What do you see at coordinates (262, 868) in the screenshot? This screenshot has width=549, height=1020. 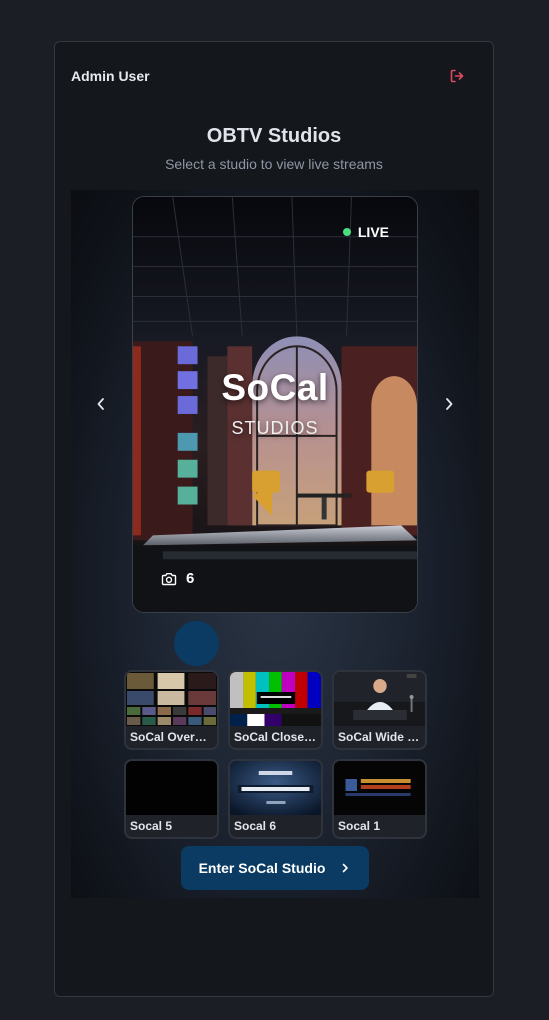 I see `enter-studio-label: Enter SoCal Studio` at bounding box center [262, 868].